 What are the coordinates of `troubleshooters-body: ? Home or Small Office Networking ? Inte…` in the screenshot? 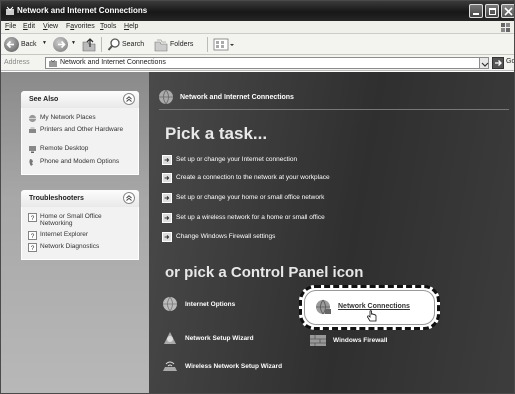 It's located at (80, 233).